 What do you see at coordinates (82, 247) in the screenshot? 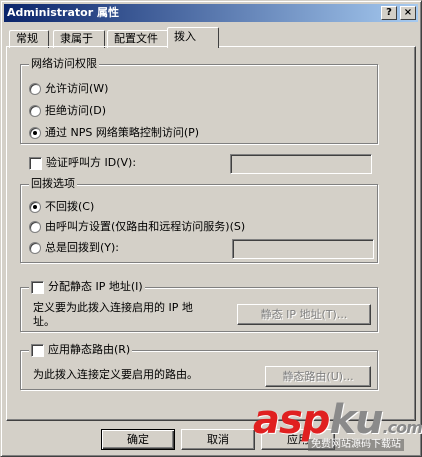
I see `radio-label: 总是回拨到(Y):` at bounding box center [82, 247].